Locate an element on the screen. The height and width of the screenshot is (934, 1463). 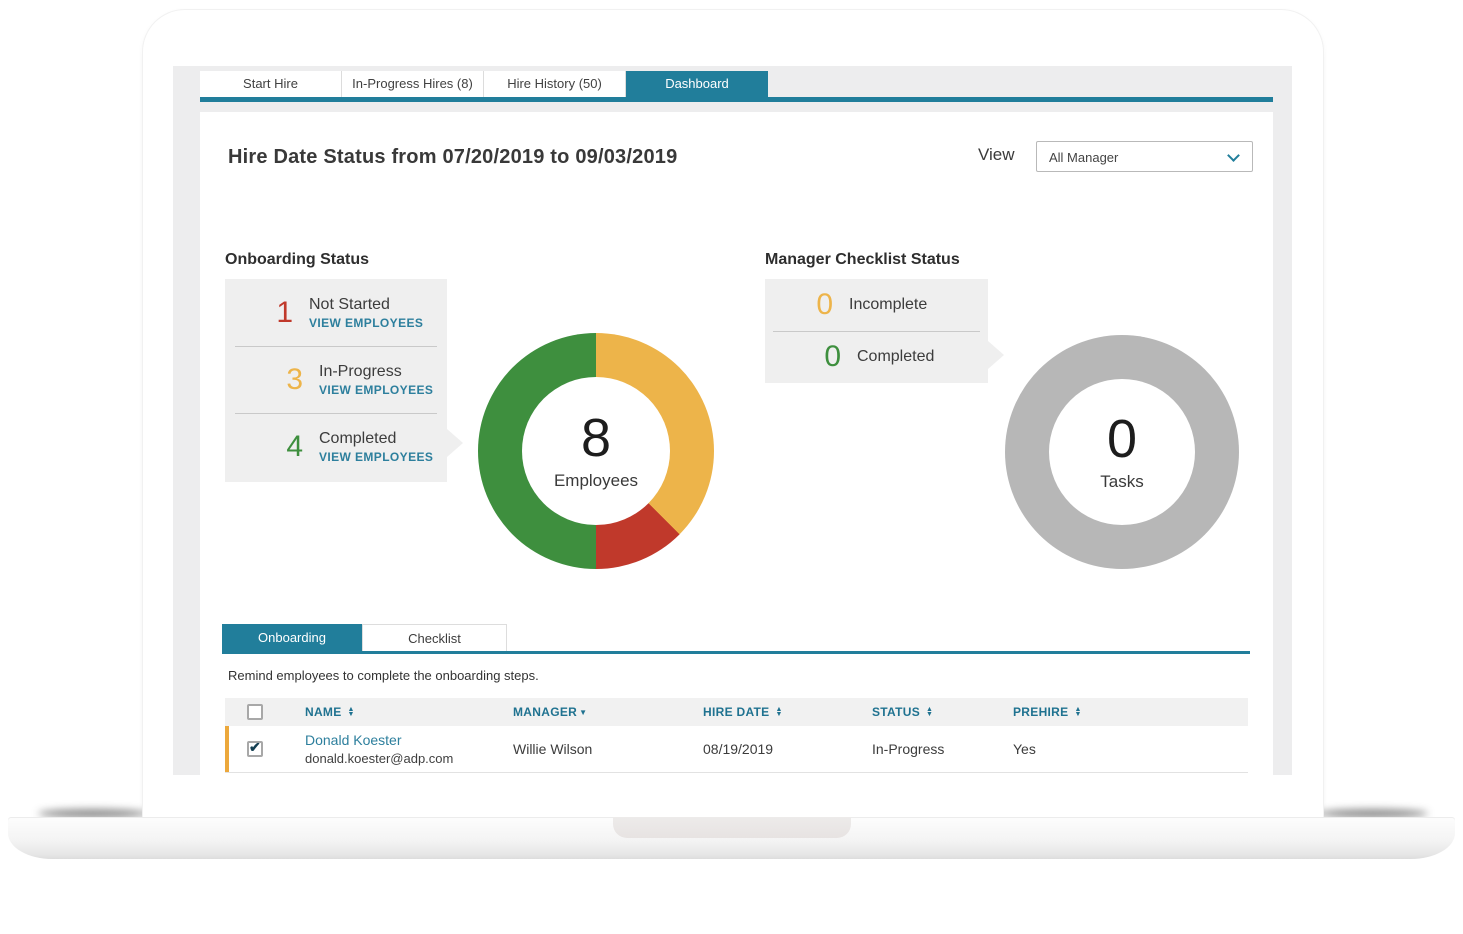
table-header-row: NAME ▲ ▼ MANAGER ▼ HIRE DATE ▲ ▼ STATUS ▲ ▼ is located at coordinates (736, 712).